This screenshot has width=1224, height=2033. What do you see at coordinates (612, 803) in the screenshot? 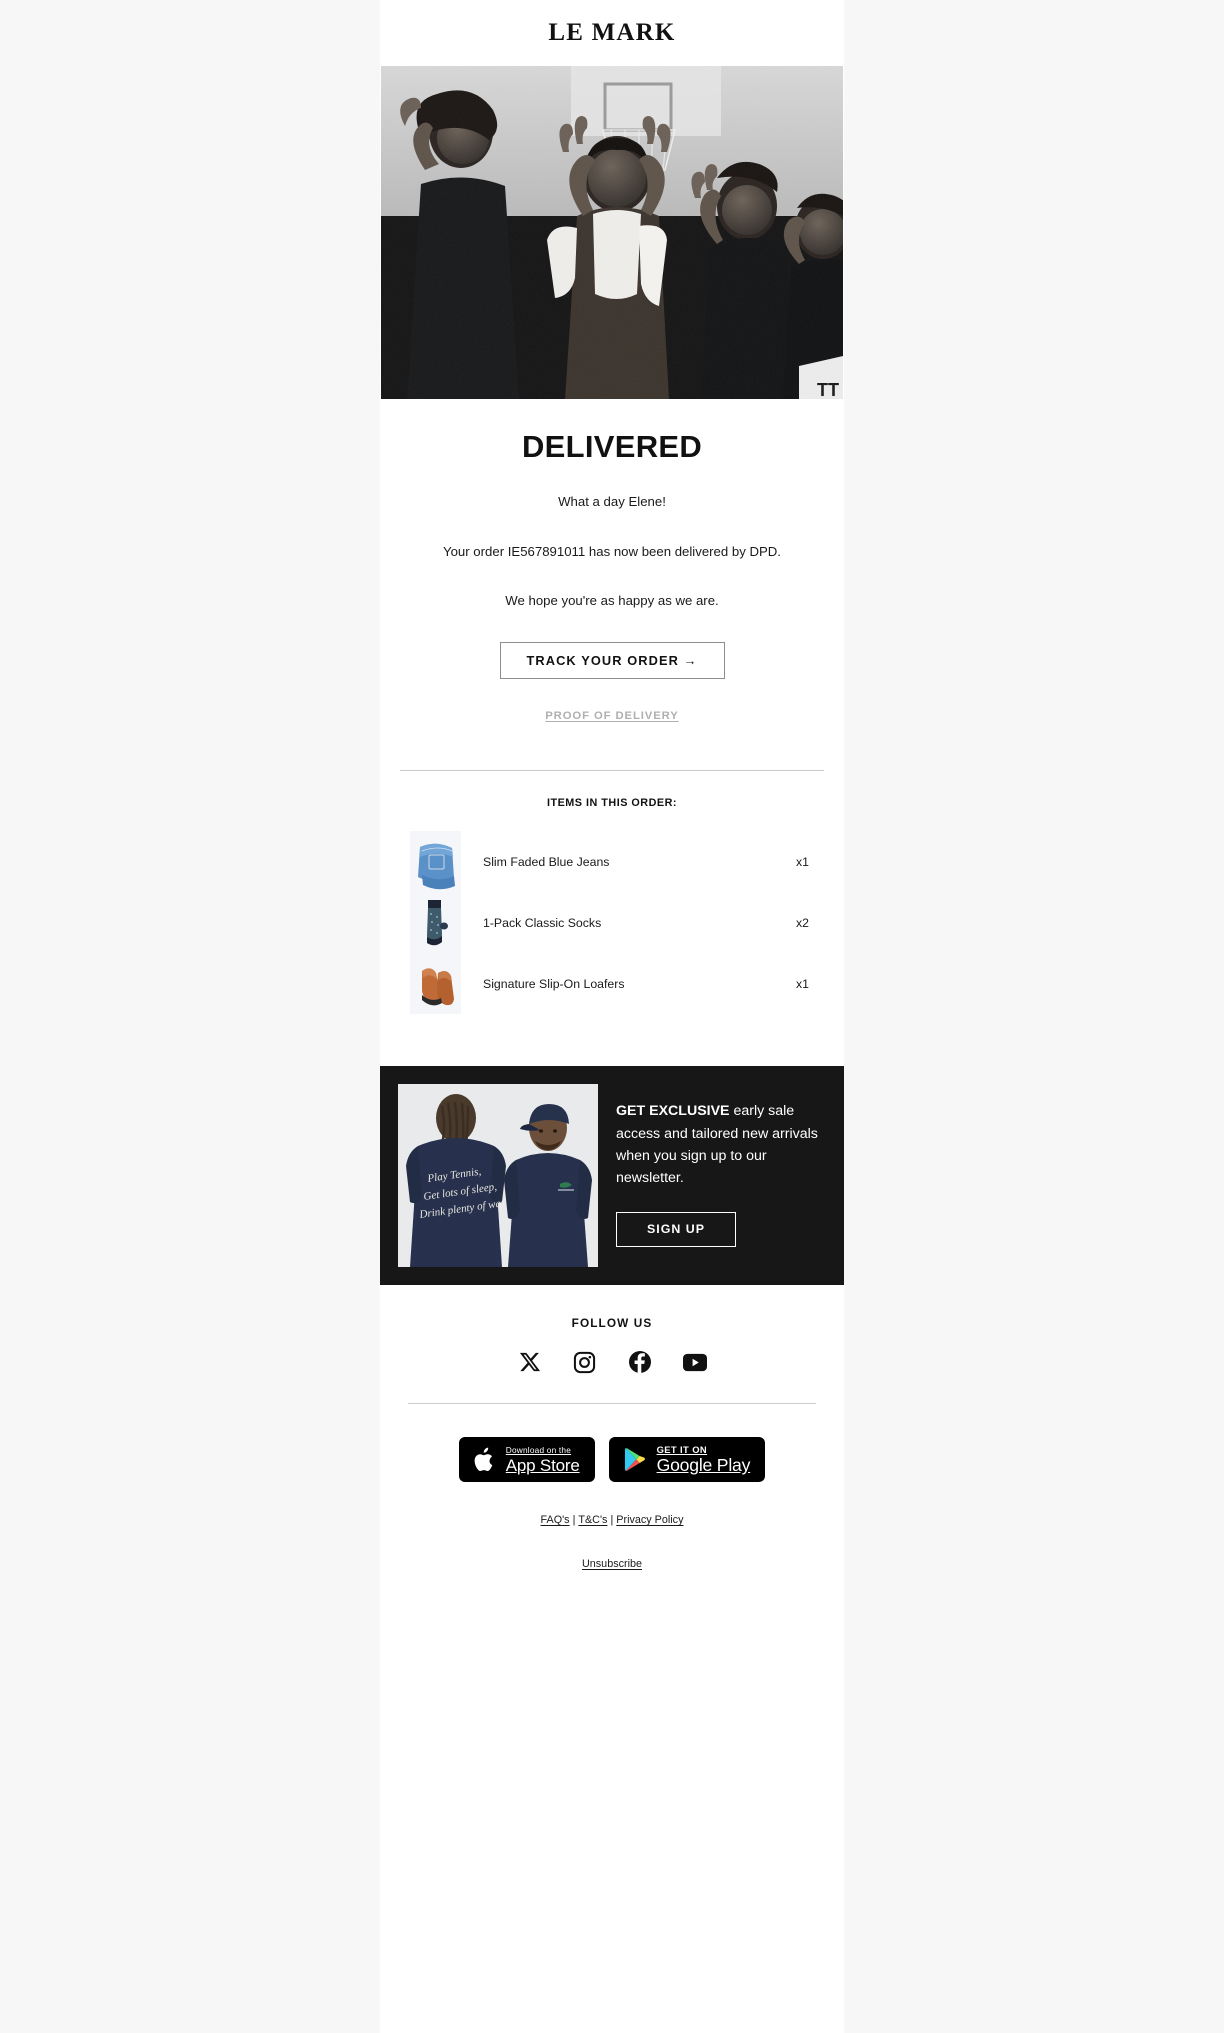
I see `items-heading: ITEMS IN THIS ORDER:` at bounding box center [612, 803].